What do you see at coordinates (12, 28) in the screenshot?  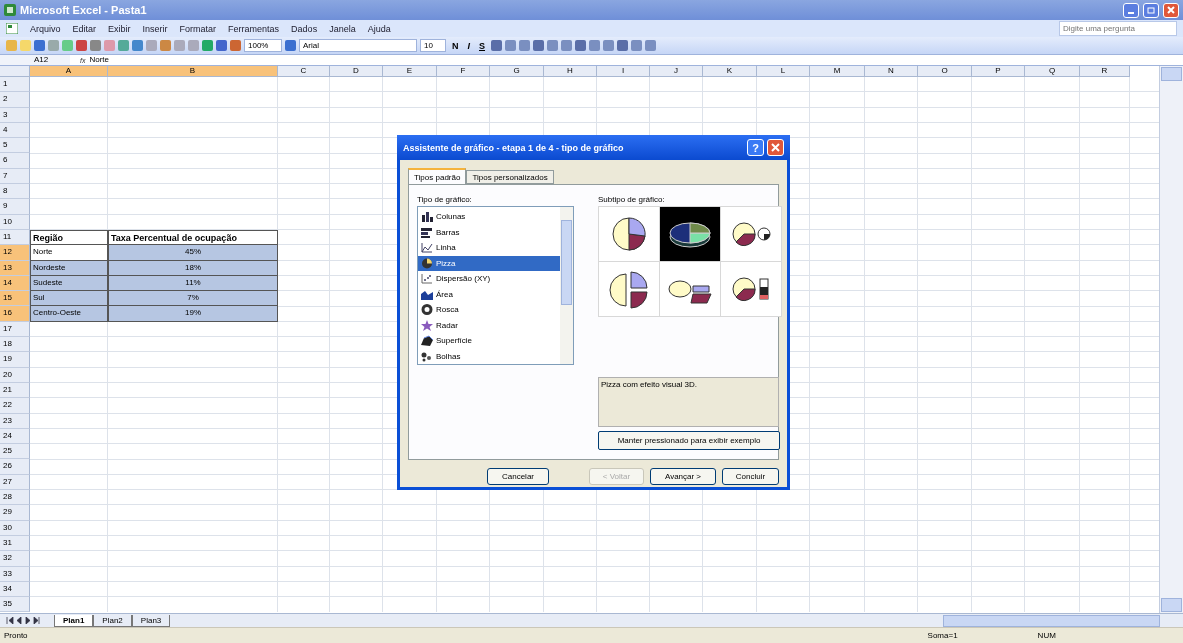 I see `workbook-icon` at bounding box center [12, 28].